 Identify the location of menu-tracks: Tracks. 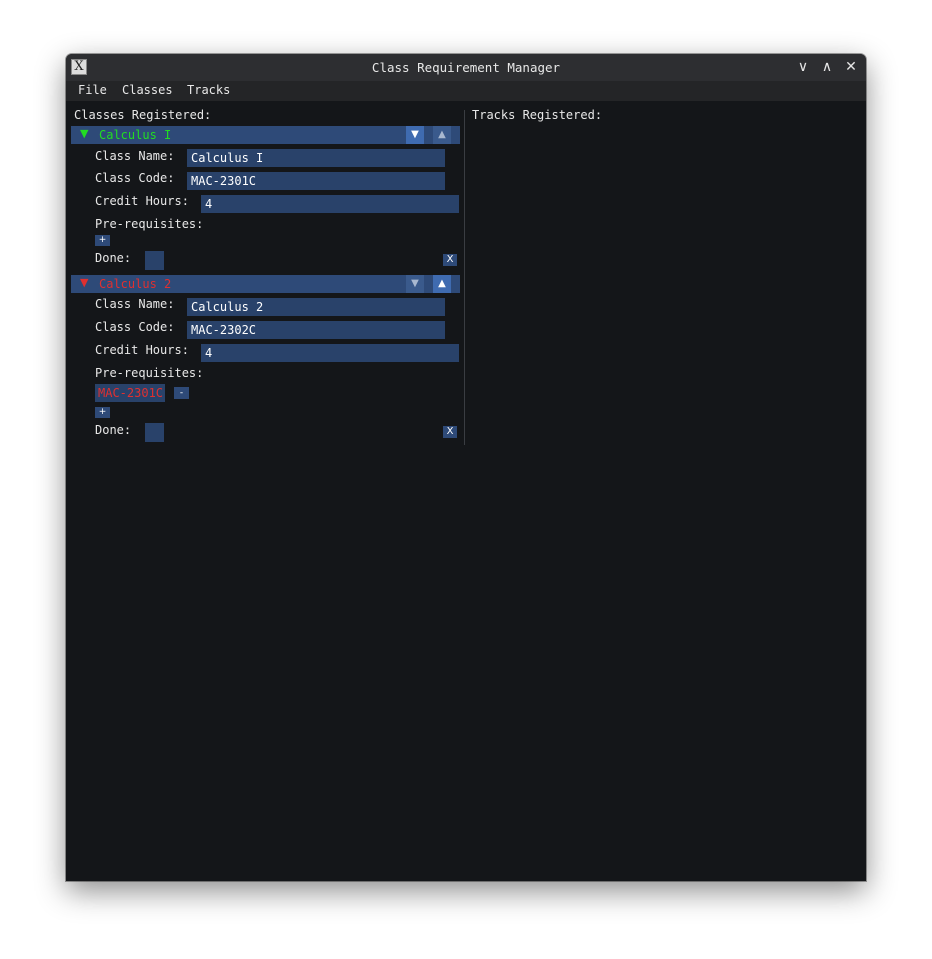
(208, 90).